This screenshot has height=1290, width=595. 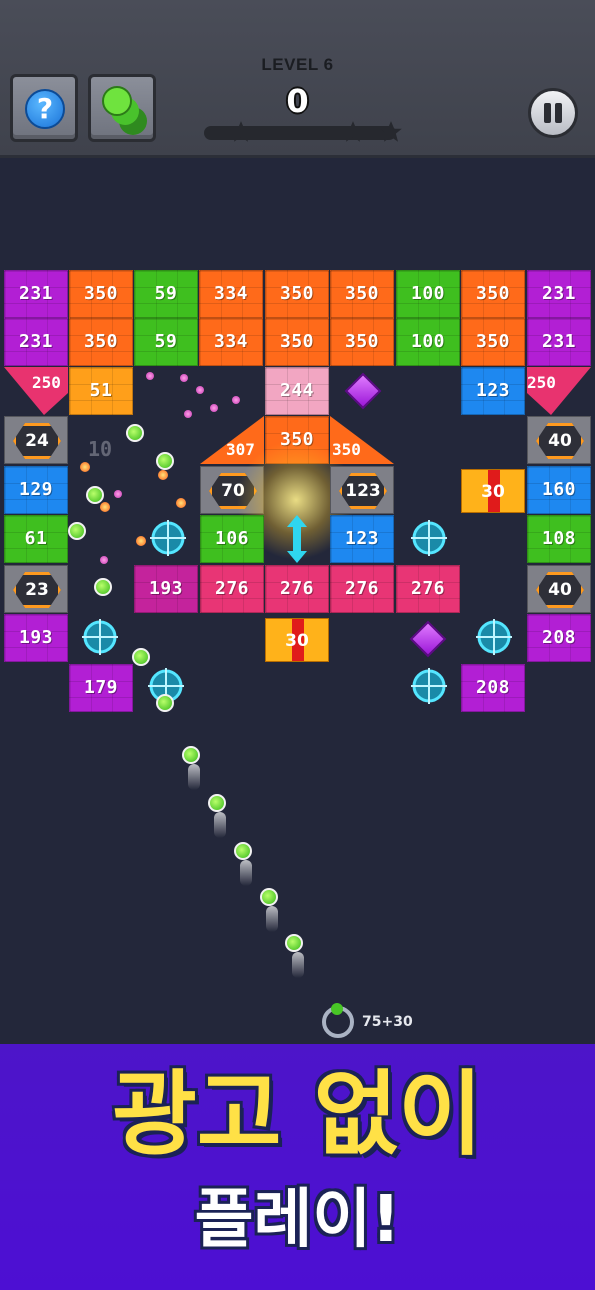 I want to click on shield-value: 123, so click(x=363, y=491).